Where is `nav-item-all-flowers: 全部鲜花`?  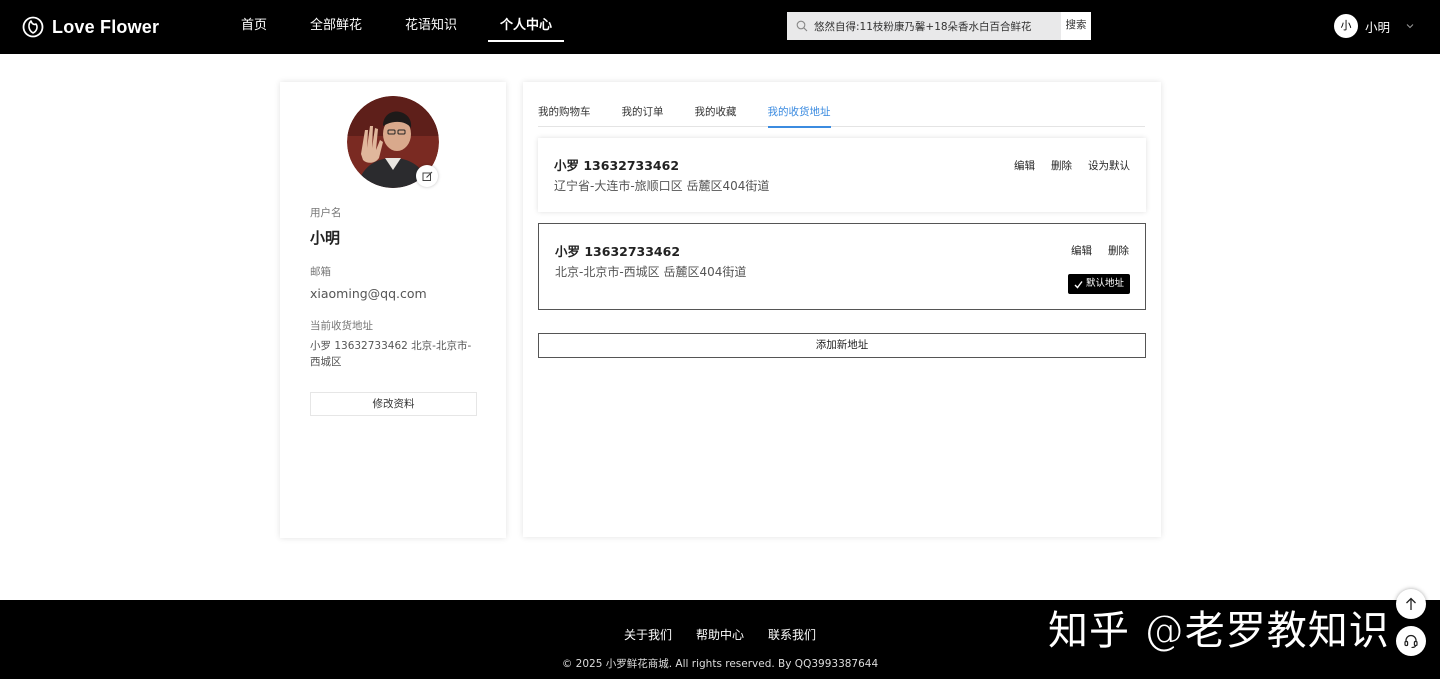 nav-item-all-flowers: 全部鲜花 is located at coordinates (336, 27).